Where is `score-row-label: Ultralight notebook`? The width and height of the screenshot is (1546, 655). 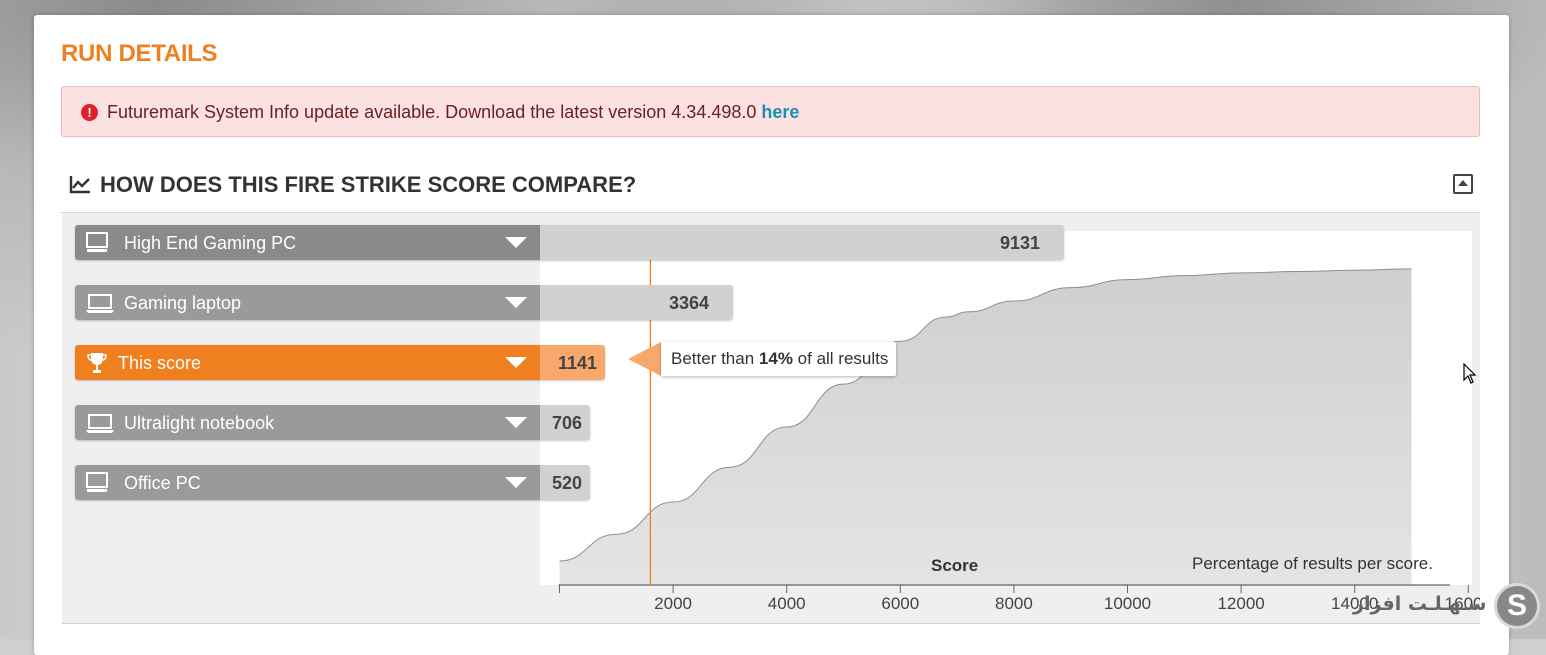 score-row-label: Ultralight notebook is located at coordinates (199, 423).